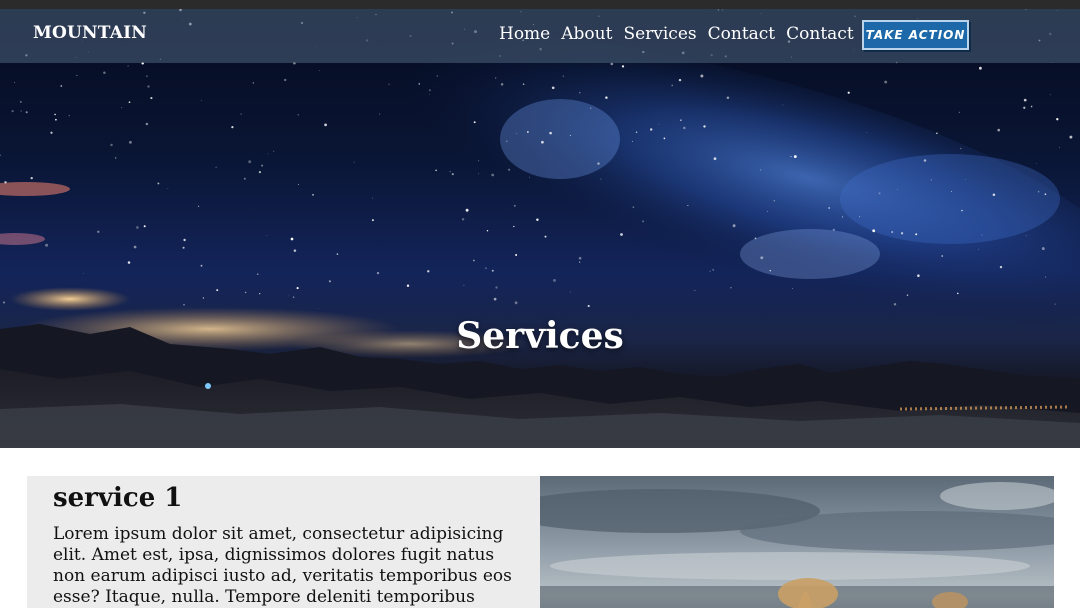 This screenshot has height=608, width=1080. Describe the element at coordinates (797, 542) in the screenshot. I see `service-image` at that location.